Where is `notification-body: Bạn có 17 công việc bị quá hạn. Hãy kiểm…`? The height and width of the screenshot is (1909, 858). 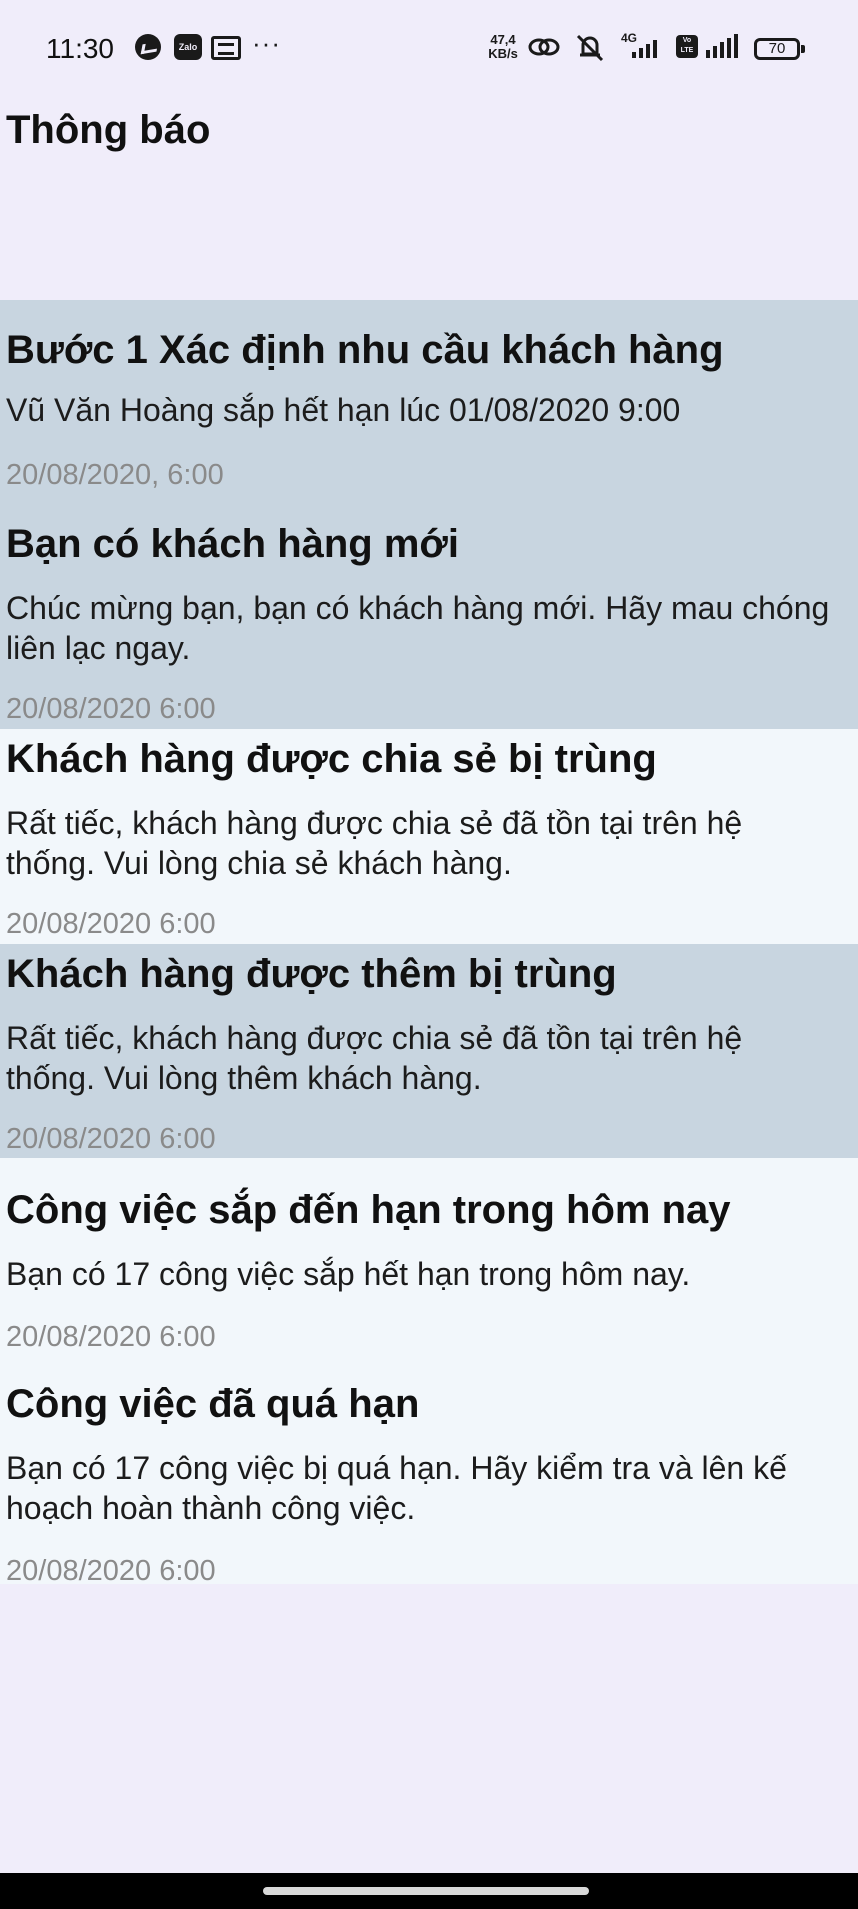 notification-body: Bạn có 17 công việc bị quá hạn. Hãy kiểm… is located at coordinates (396, 1488).